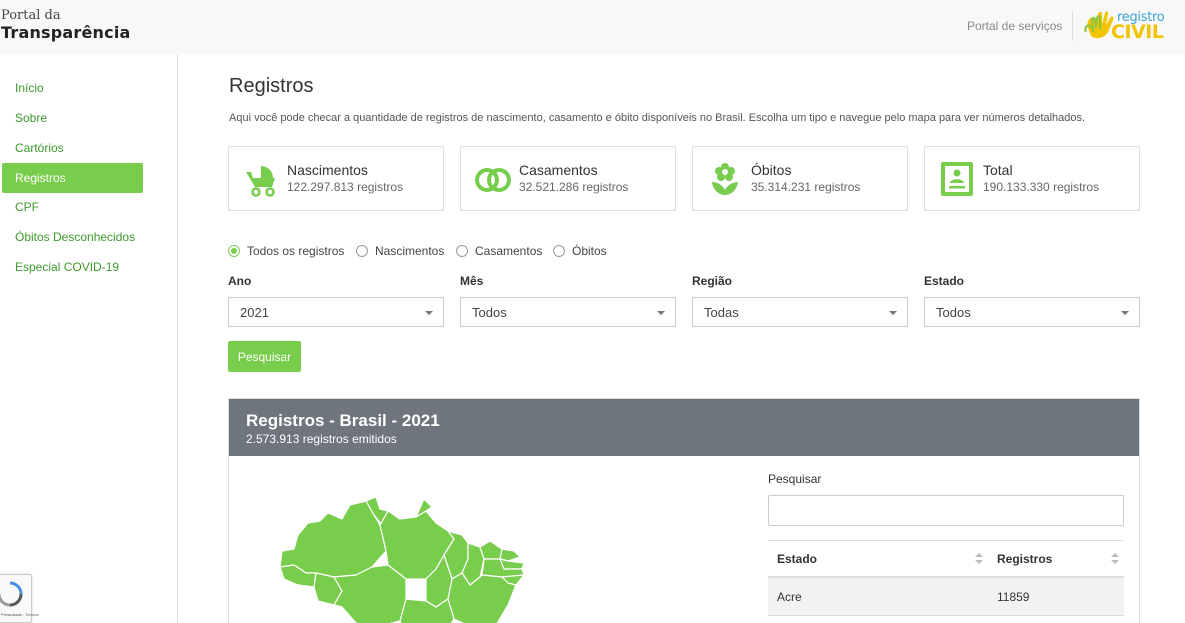 Image resolution: width=1185 pixels, height=623 pixels. Describe the element at coordinates (327, 170) in the screenshot. I see `card-title: Nascimentos` at that location.